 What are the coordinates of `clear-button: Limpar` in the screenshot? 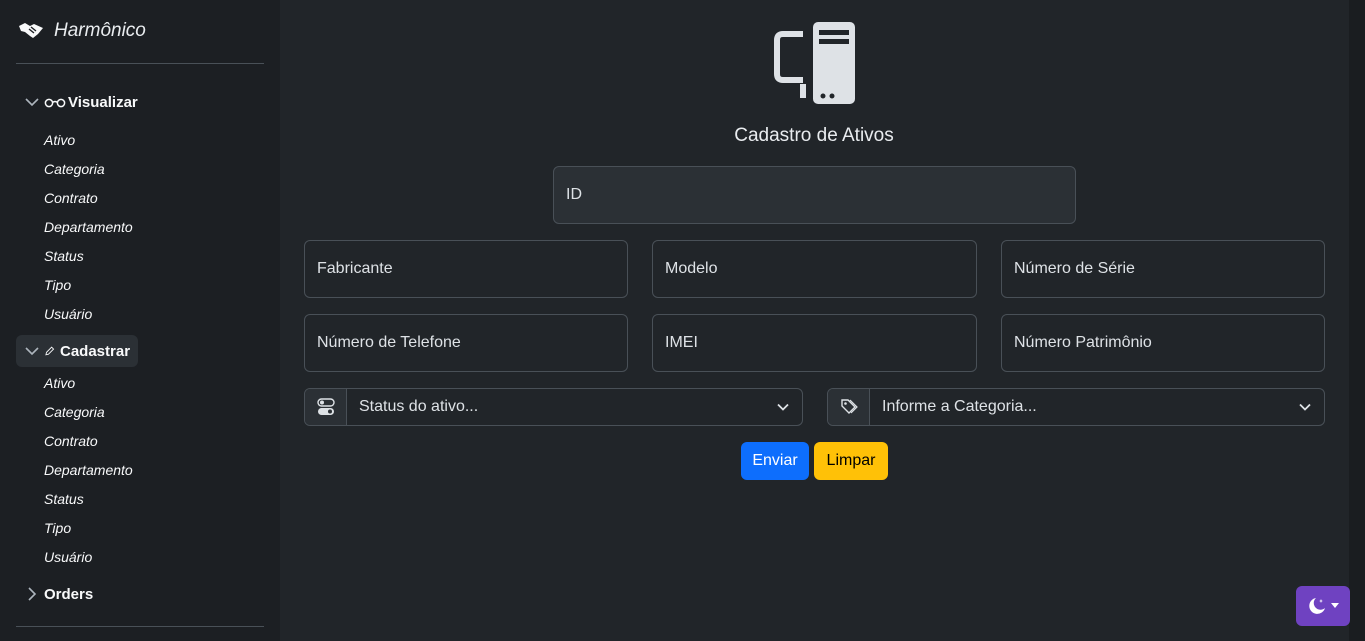 It's located at (851, 461).